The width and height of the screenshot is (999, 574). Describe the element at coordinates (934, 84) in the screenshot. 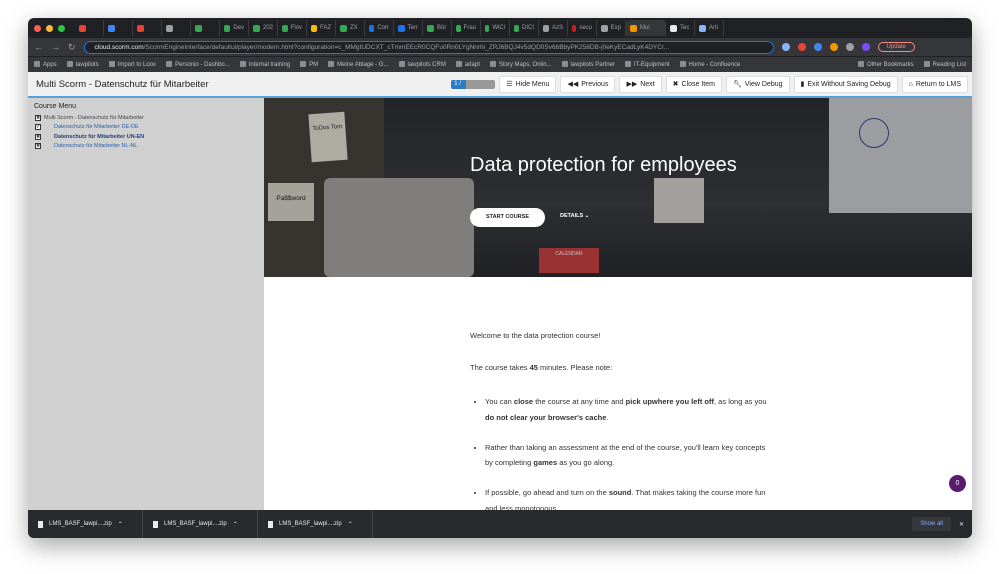

I see `return-to-lms-button: ⌂ Return to LMS` at that location.